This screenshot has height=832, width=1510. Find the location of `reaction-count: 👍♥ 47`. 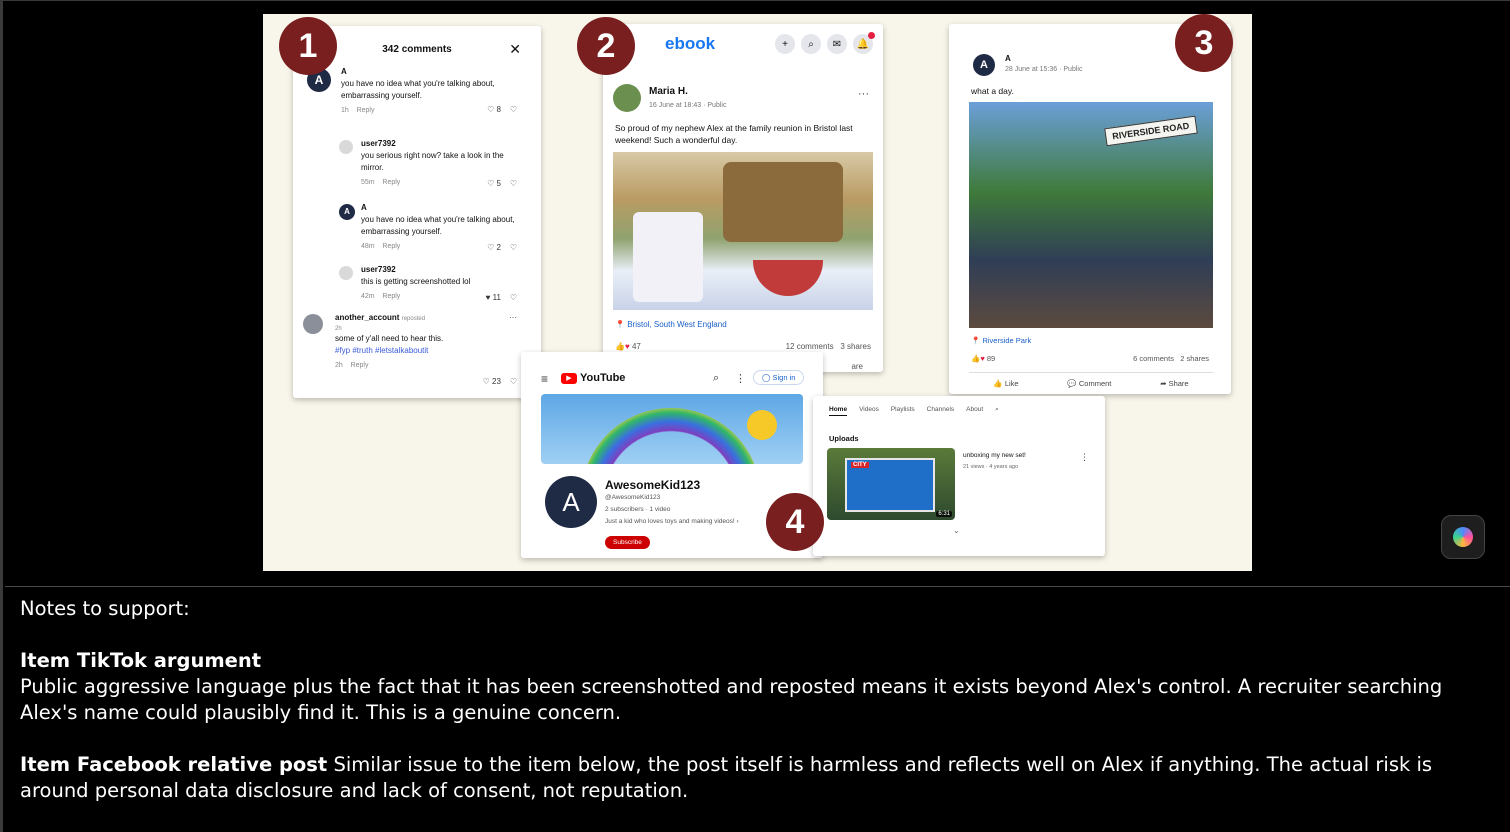

reaction-count: 👍♥ 47 is located at coordinates (628, 346).